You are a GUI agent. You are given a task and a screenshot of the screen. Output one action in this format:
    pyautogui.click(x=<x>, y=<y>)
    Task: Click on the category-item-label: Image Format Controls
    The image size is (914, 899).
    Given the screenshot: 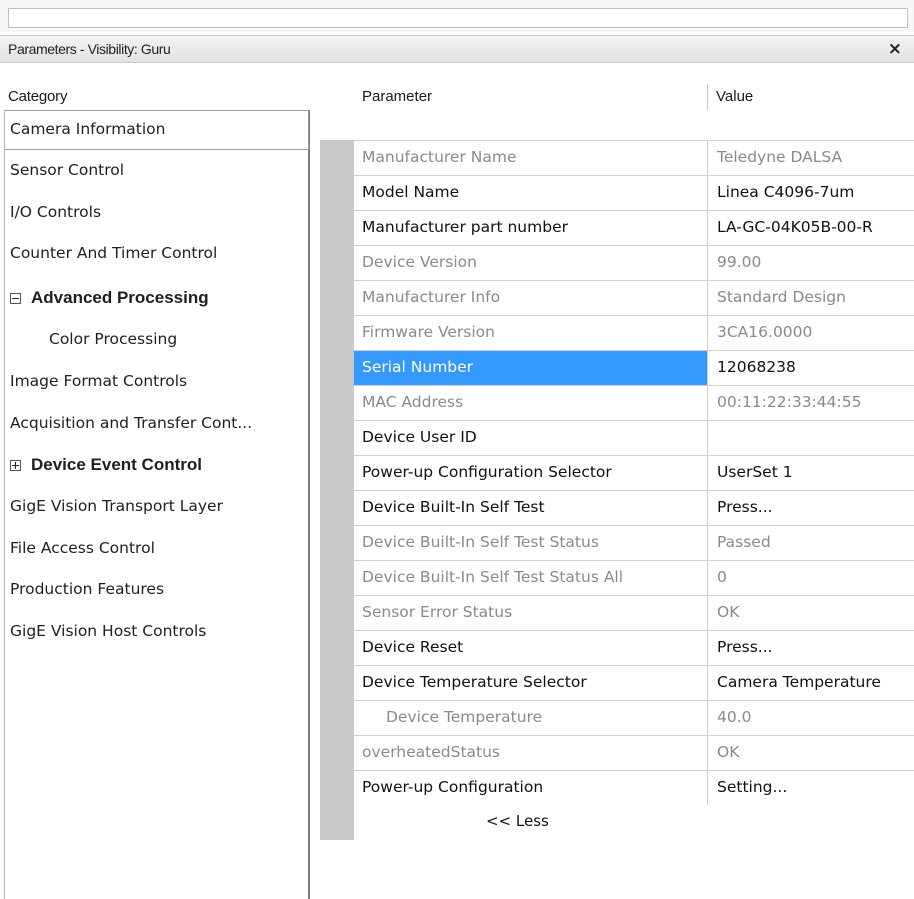 What is the action you would take?
    pyautogui.click(x=99, y=381)
    